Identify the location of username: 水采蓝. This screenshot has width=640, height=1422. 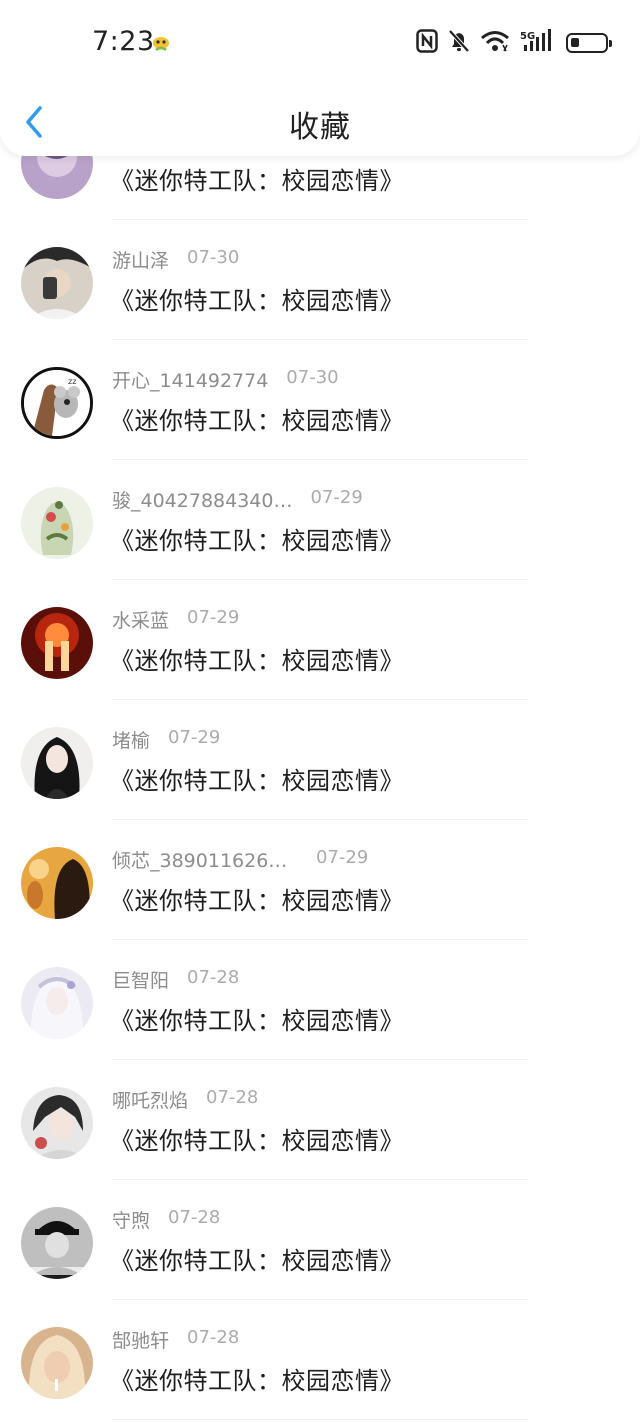
(140, 619).